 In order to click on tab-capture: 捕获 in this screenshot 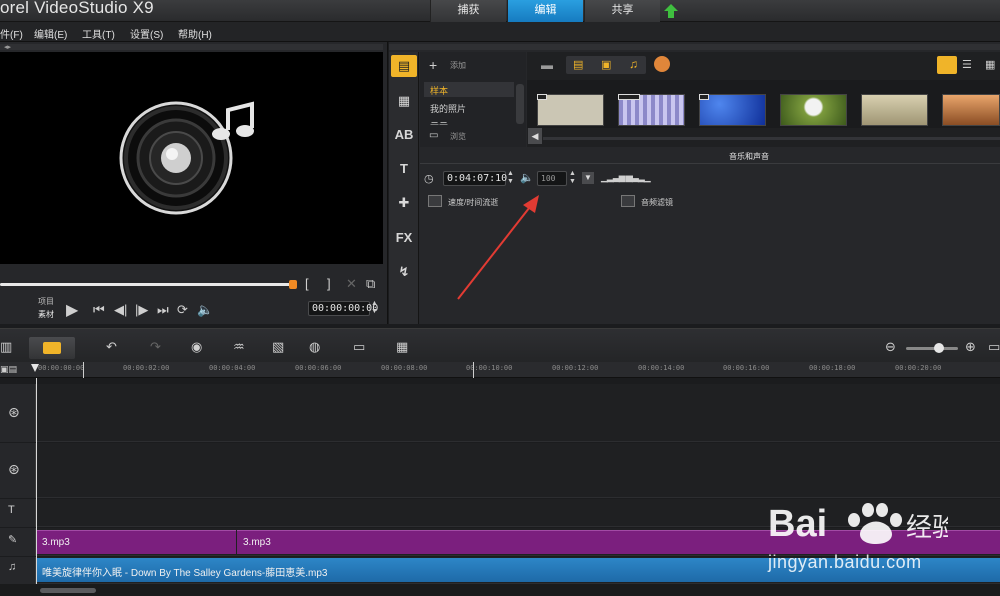, I will do `click(468, 11)`.